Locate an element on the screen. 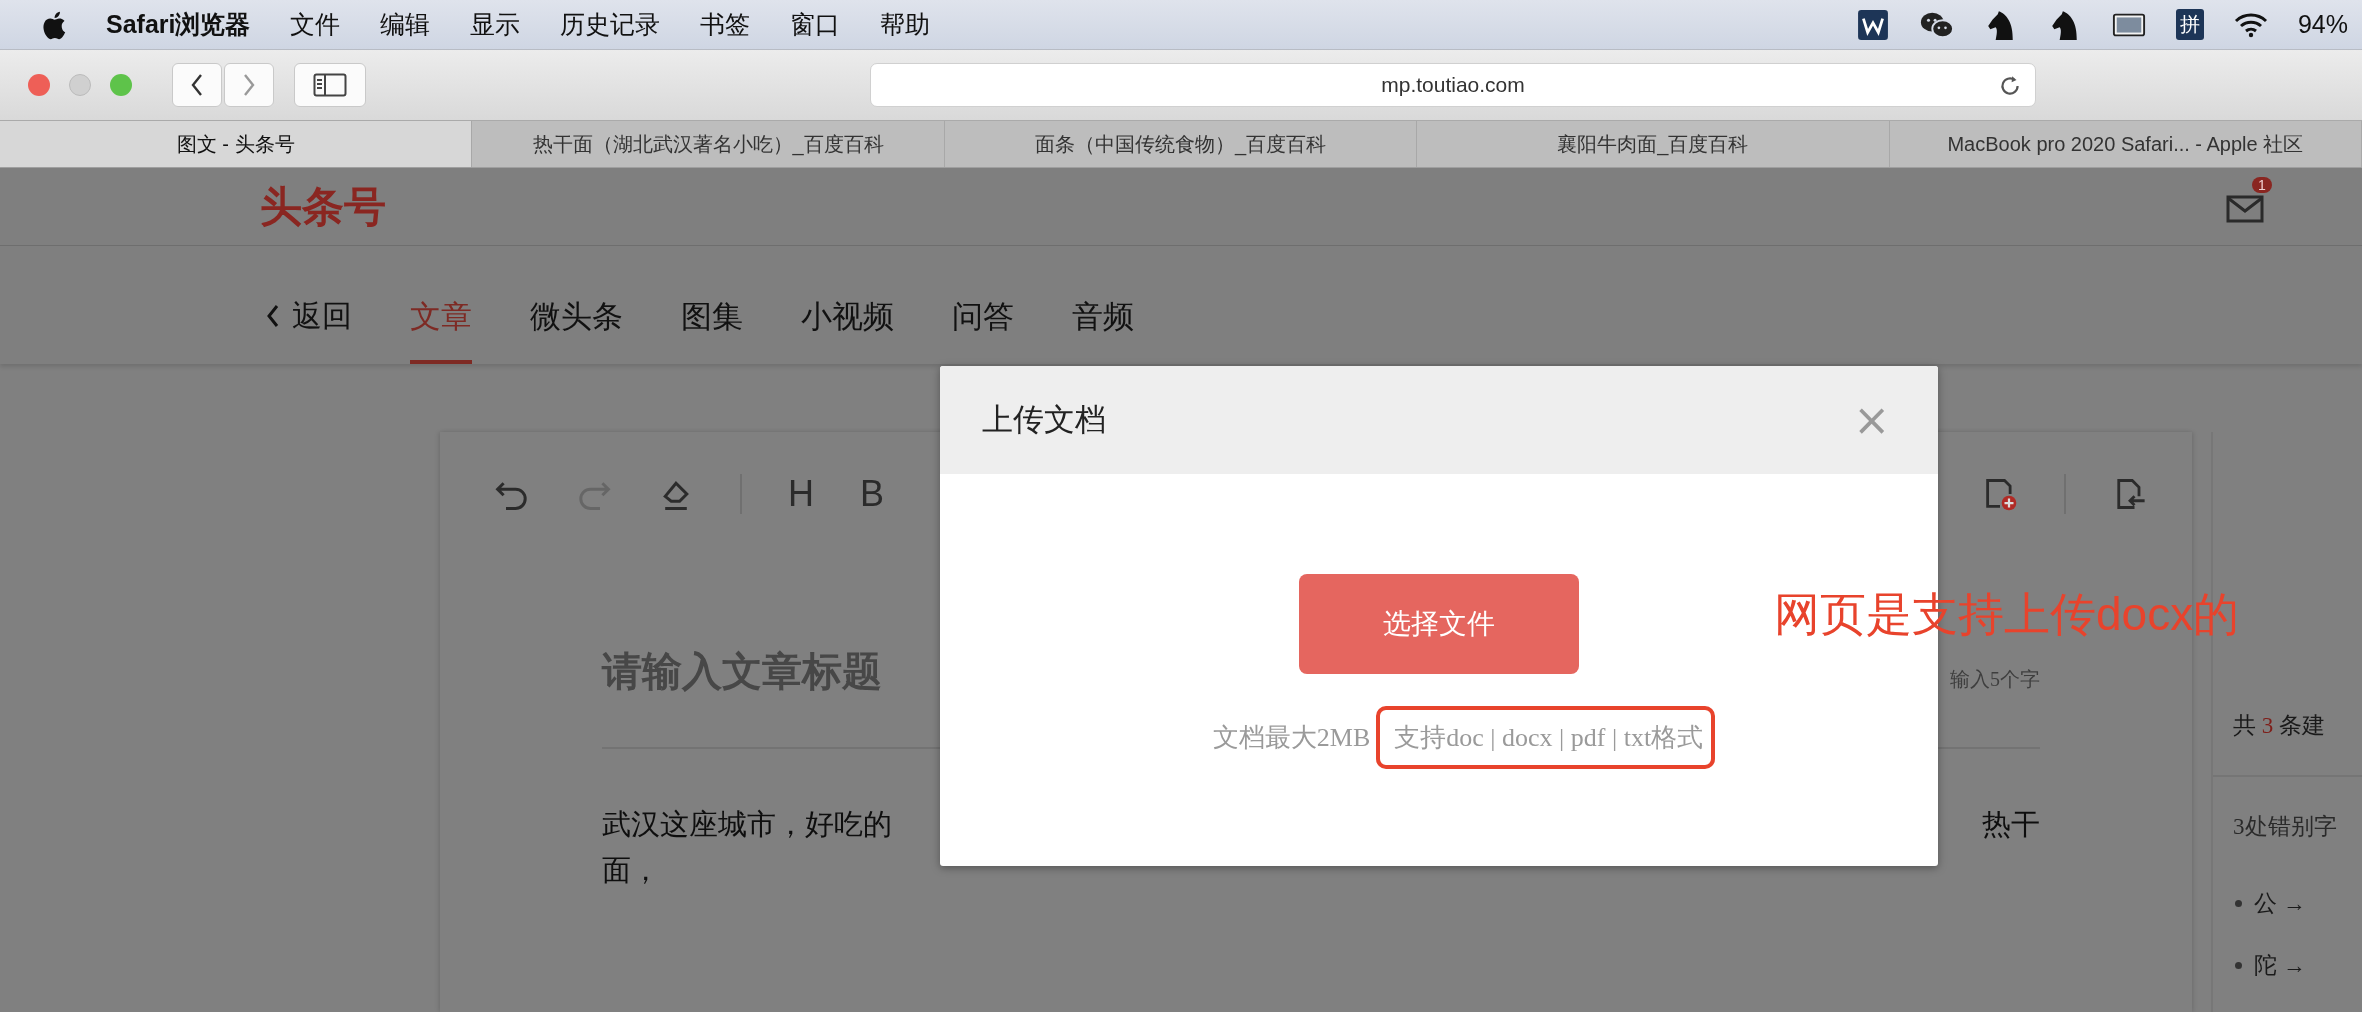 This screenshot has width=2362, height=1012. menu-item: 显示 is located at coordinates (495, 24).